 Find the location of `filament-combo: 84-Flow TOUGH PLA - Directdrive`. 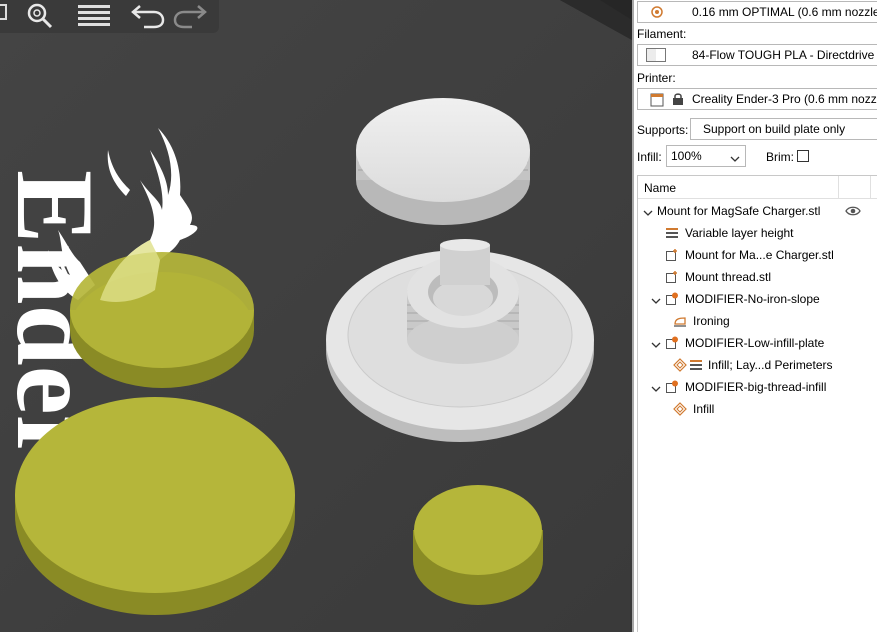

filament-combo: 84-Flow TOUGH PLA - Directdrive is located at coordinates (757, 55).